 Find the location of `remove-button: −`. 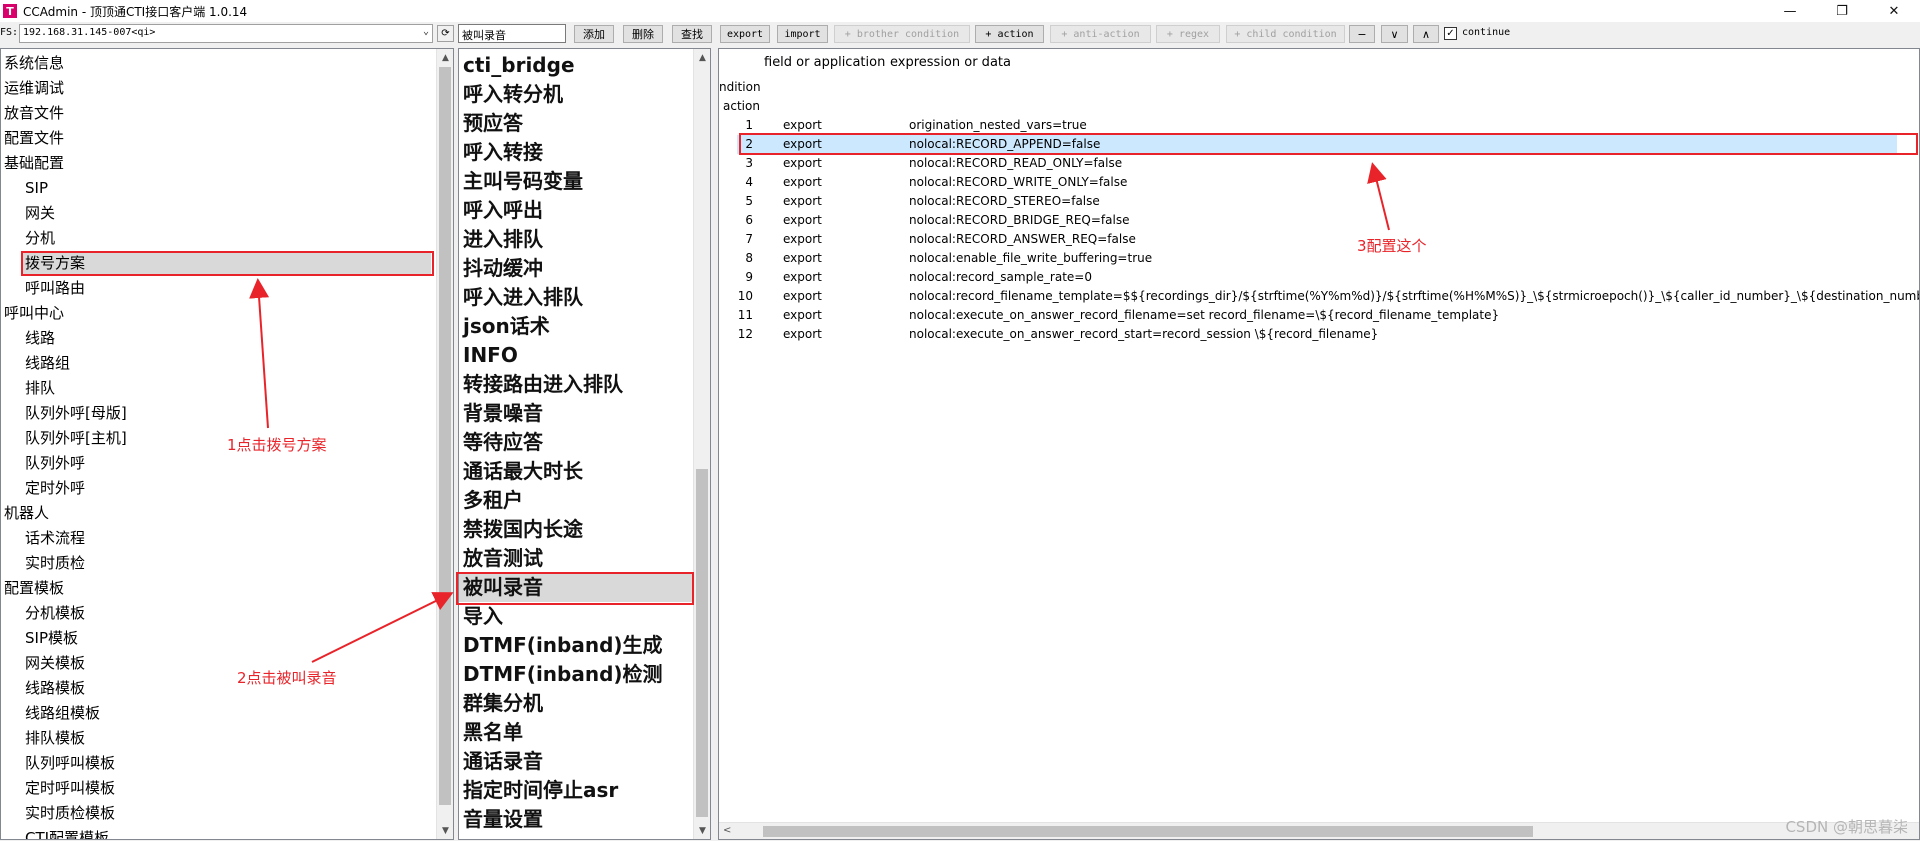

remove-button: − is located at coordinates (1362, 34).